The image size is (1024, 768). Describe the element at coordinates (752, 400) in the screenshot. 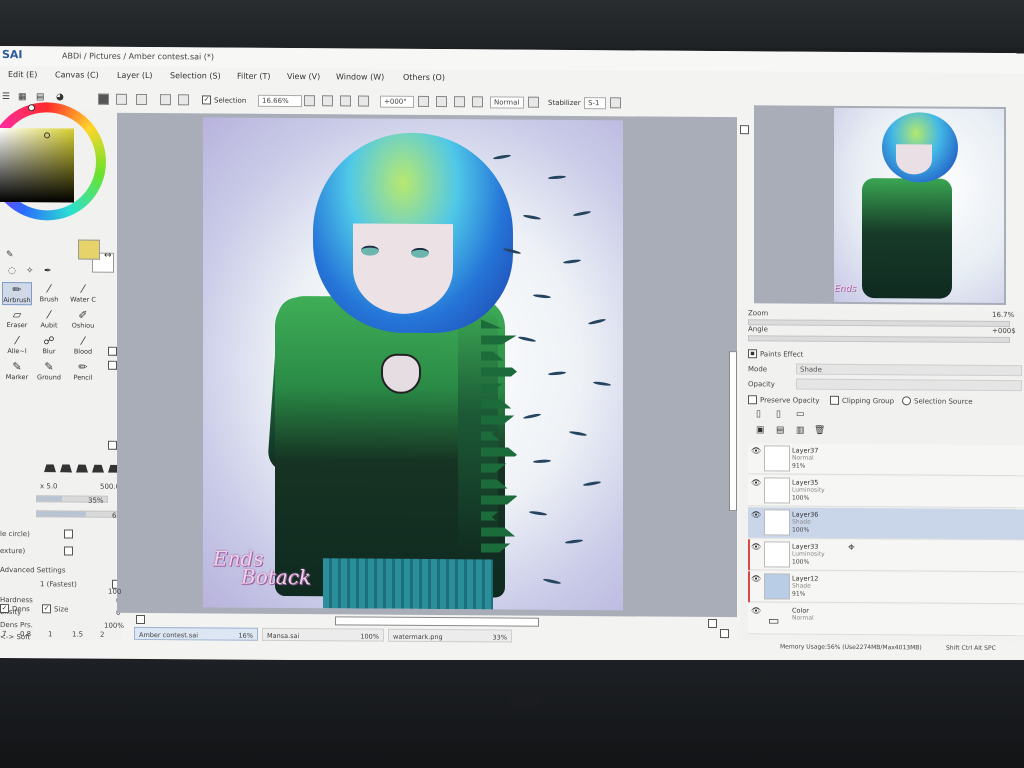

I see `preserve-opacity-checkbox` at that location.